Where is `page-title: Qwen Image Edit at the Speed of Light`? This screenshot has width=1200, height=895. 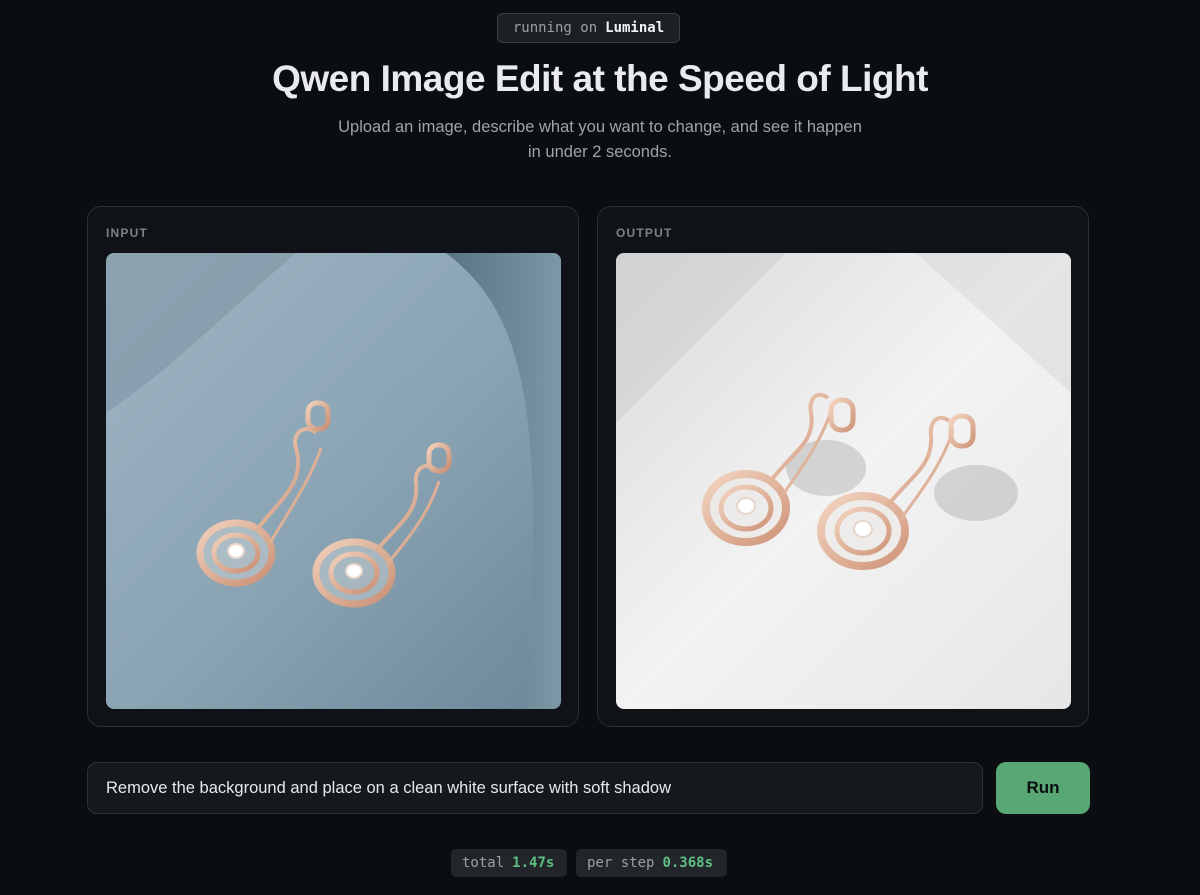
page-title: Qwen Image Edit at the Speed of Light is located at coordinates (600, 78).